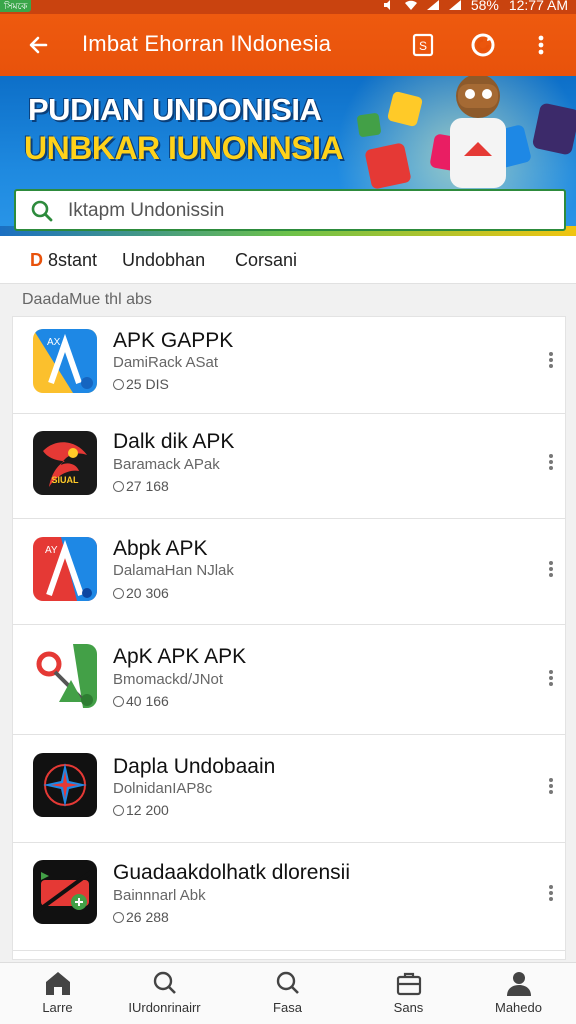 Image resolution: width=576 pixels, height=1024 pixels. Describe the element at coordinates (538, 6) in the screenshot. I see `clock: 12:77 AM` at that location.